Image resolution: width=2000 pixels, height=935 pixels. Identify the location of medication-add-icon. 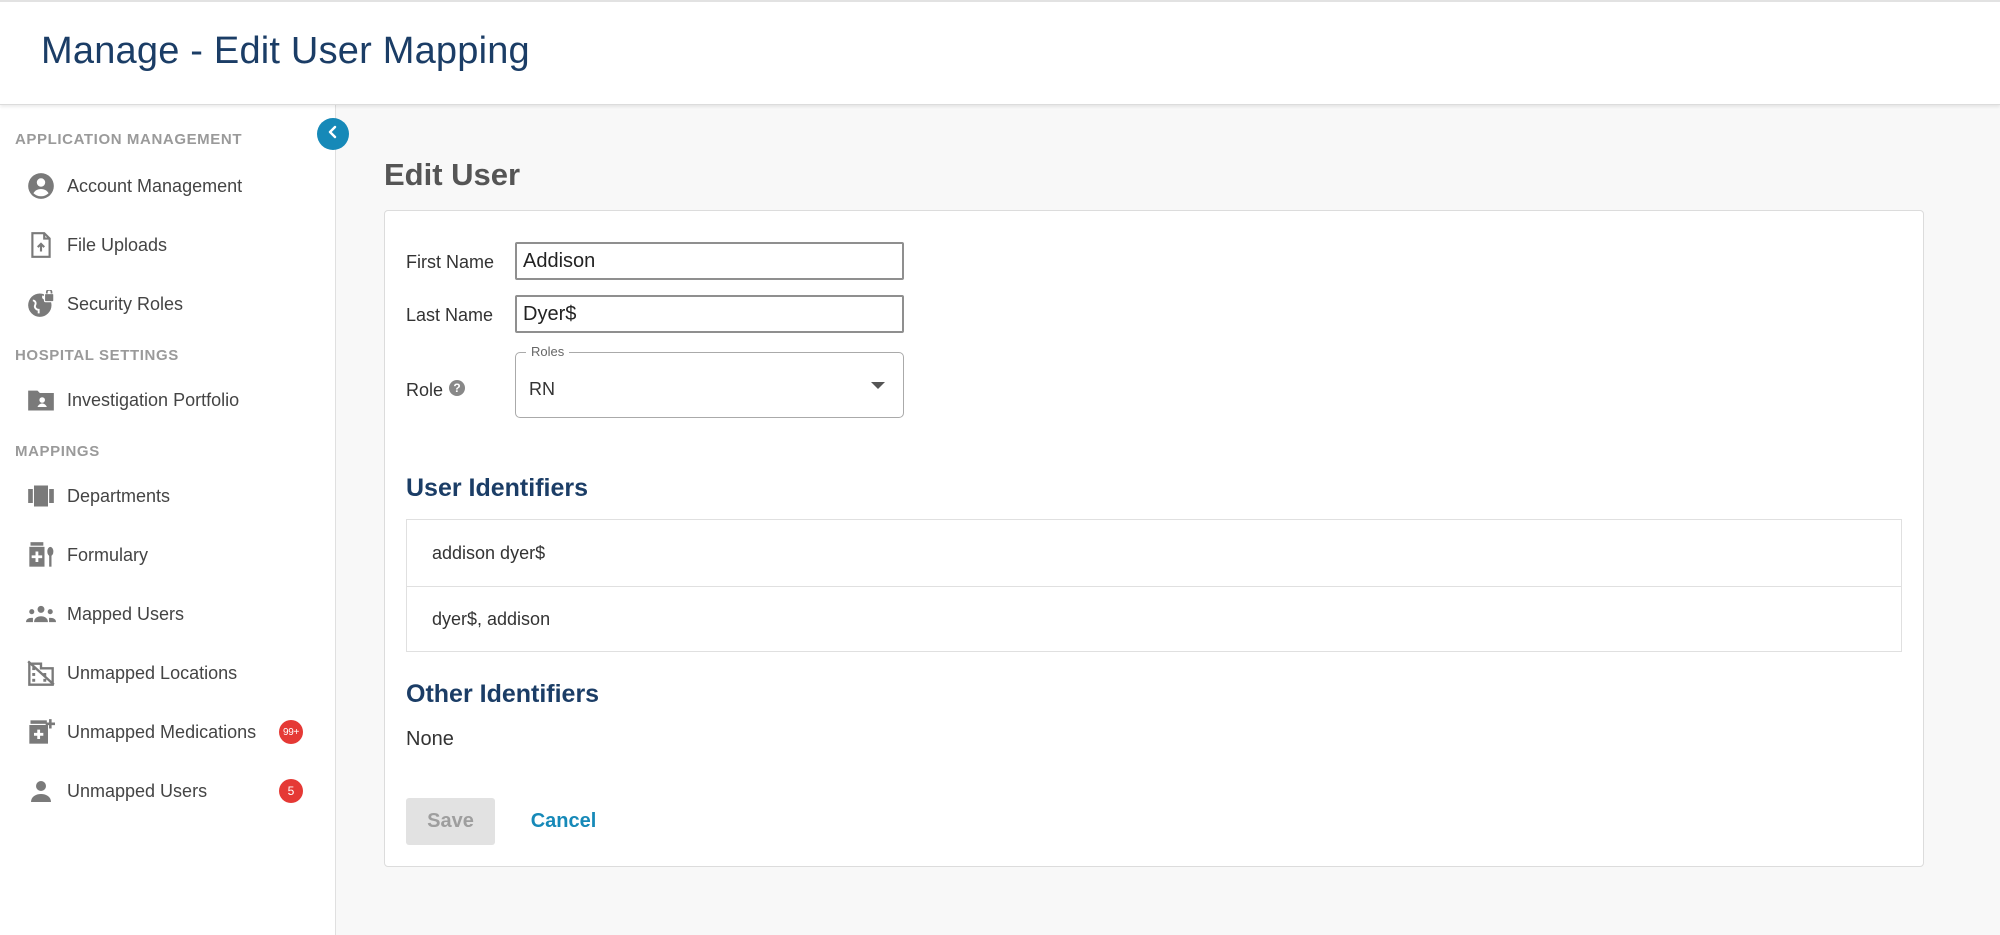
(41, 732).